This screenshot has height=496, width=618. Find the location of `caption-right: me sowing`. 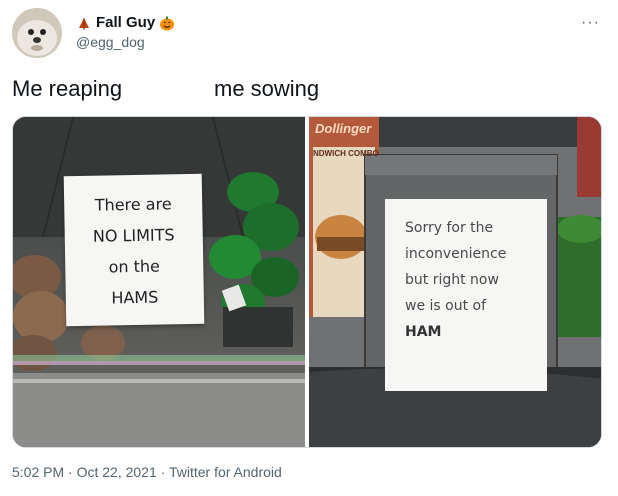

caption-right: me sowing is located at coordinates (267, 88).